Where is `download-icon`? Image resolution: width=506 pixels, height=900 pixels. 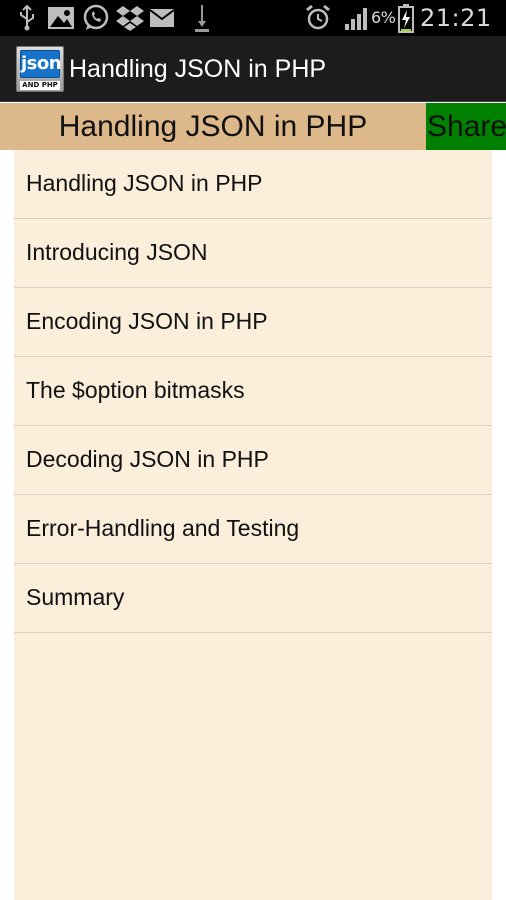 download-icon is located at coordinates (202, 18).